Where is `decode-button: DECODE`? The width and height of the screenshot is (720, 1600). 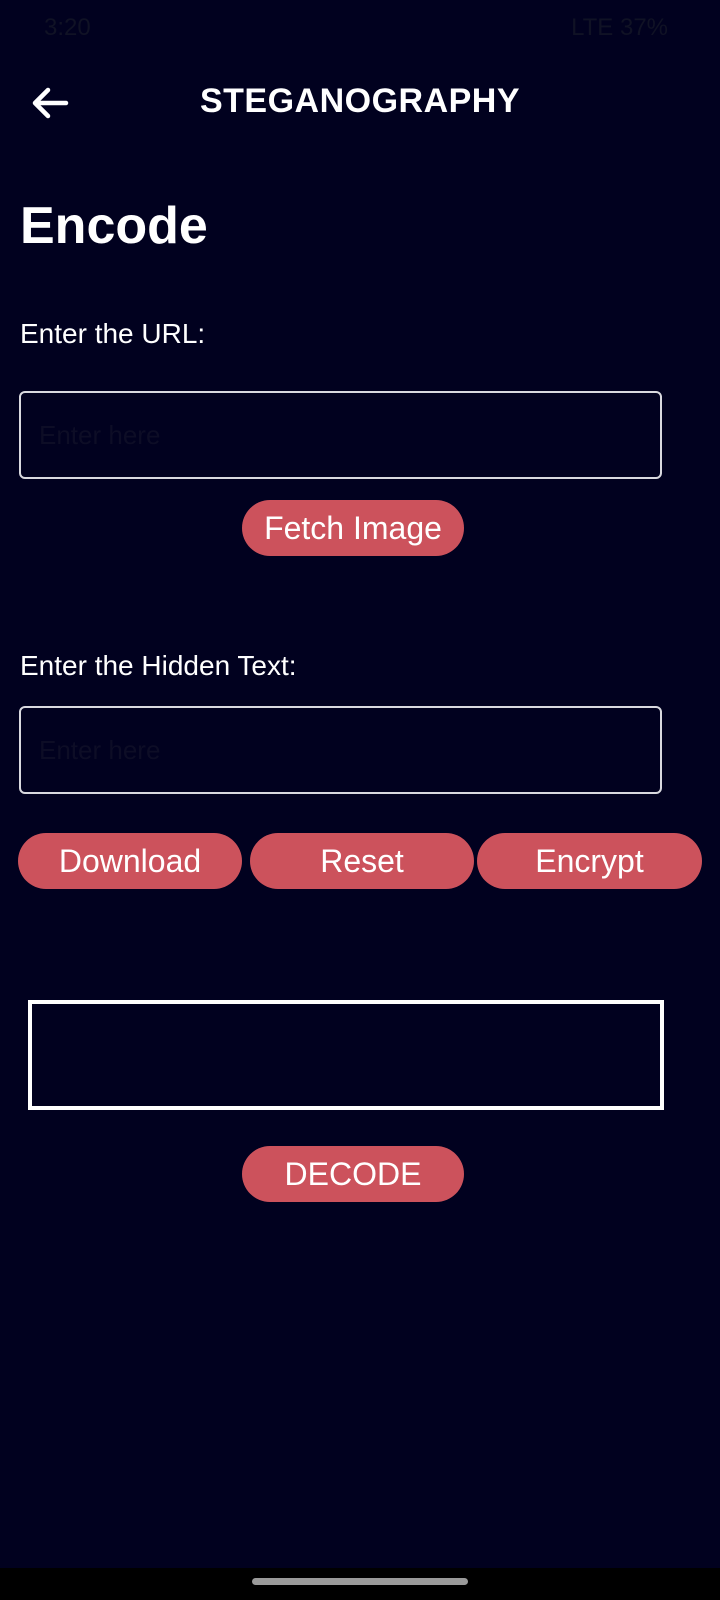 decode-button: DECODE is located at coordinates (353, 1174).